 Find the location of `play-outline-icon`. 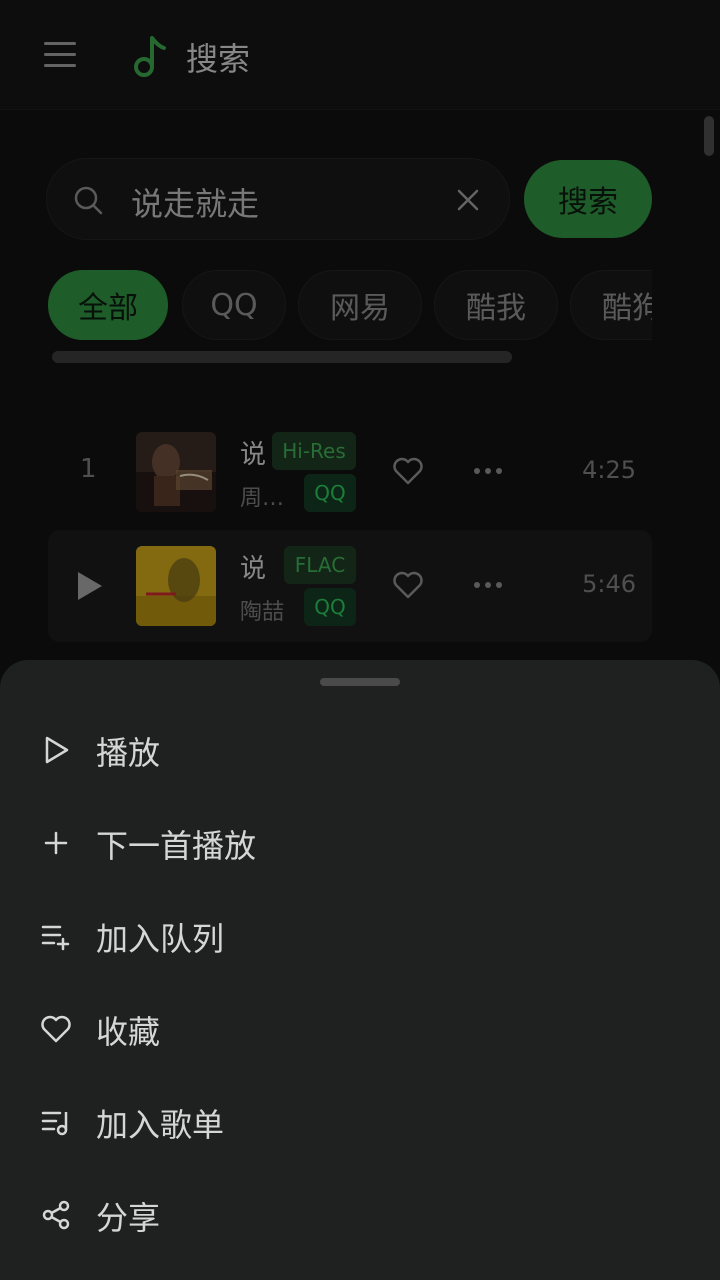

play-outline-icon is located at coordinates (57, 750).